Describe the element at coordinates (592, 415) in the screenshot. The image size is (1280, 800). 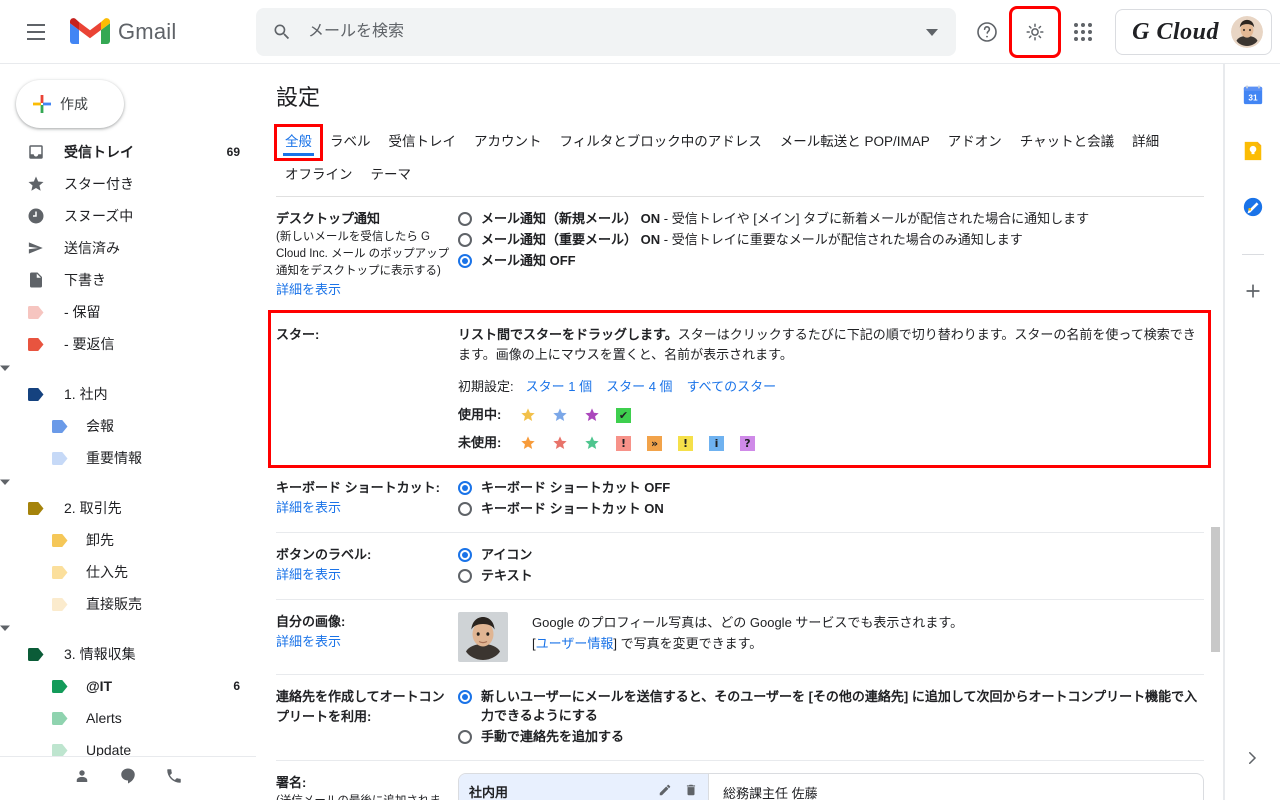
I see `purple-star-icon` at that location.